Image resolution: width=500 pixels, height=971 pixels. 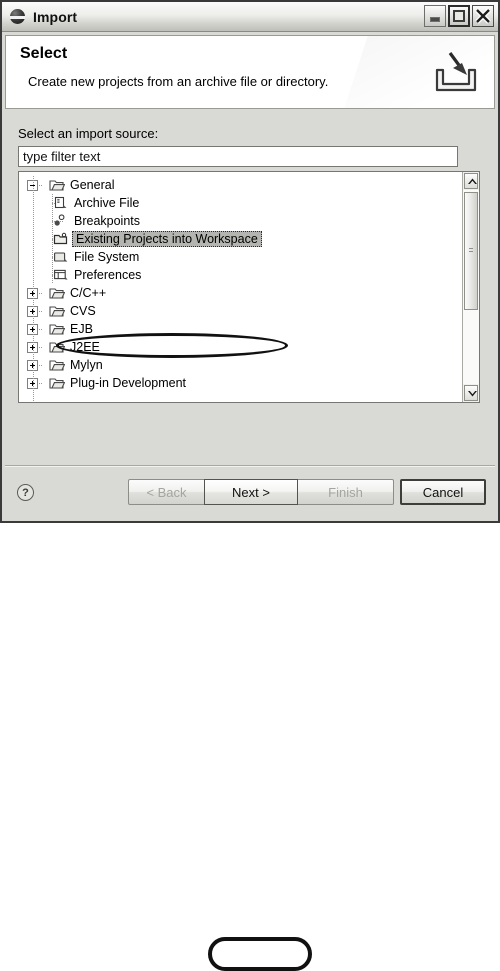 I want to click on archive-file-icon, so click(x=61, y=203).